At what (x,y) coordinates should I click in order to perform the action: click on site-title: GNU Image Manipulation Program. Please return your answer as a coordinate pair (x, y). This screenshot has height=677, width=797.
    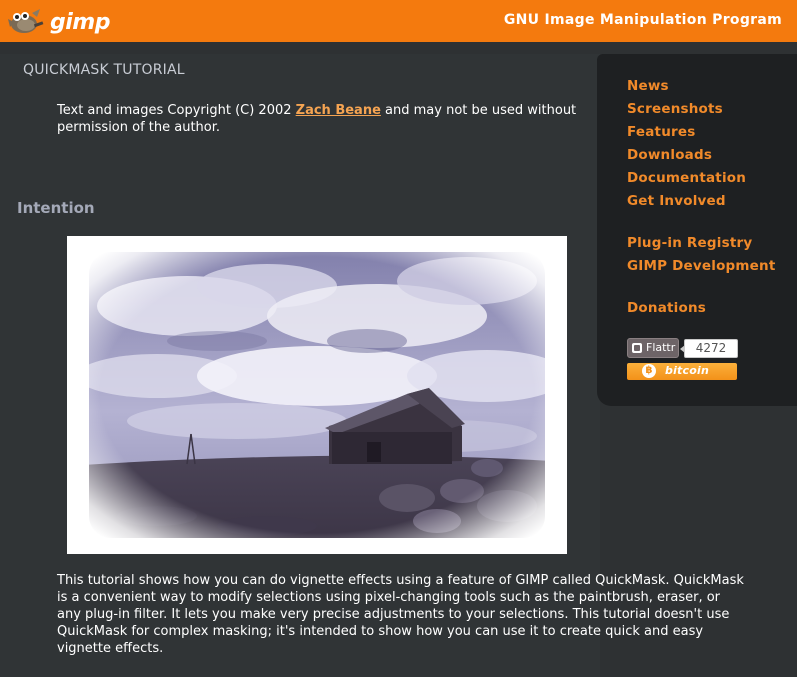
    Looking at the image, I should click on (643, 20).